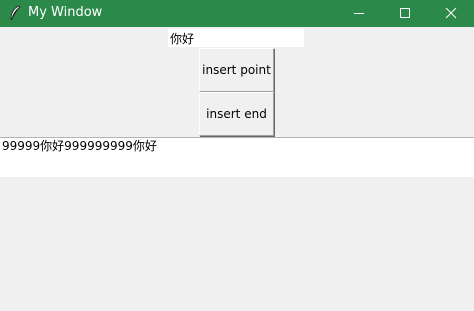  I want to click on feather-icon, so click(15, 13).